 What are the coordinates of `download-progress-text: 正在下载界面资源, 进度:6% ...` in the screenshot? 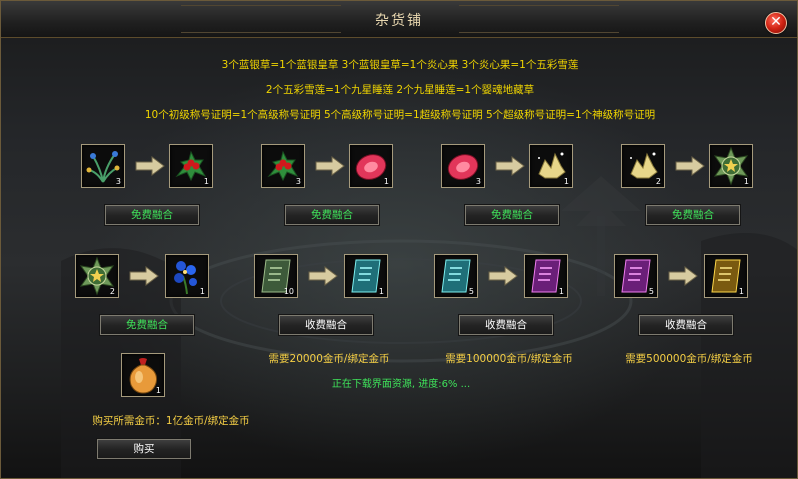 It's located at (401, 384).